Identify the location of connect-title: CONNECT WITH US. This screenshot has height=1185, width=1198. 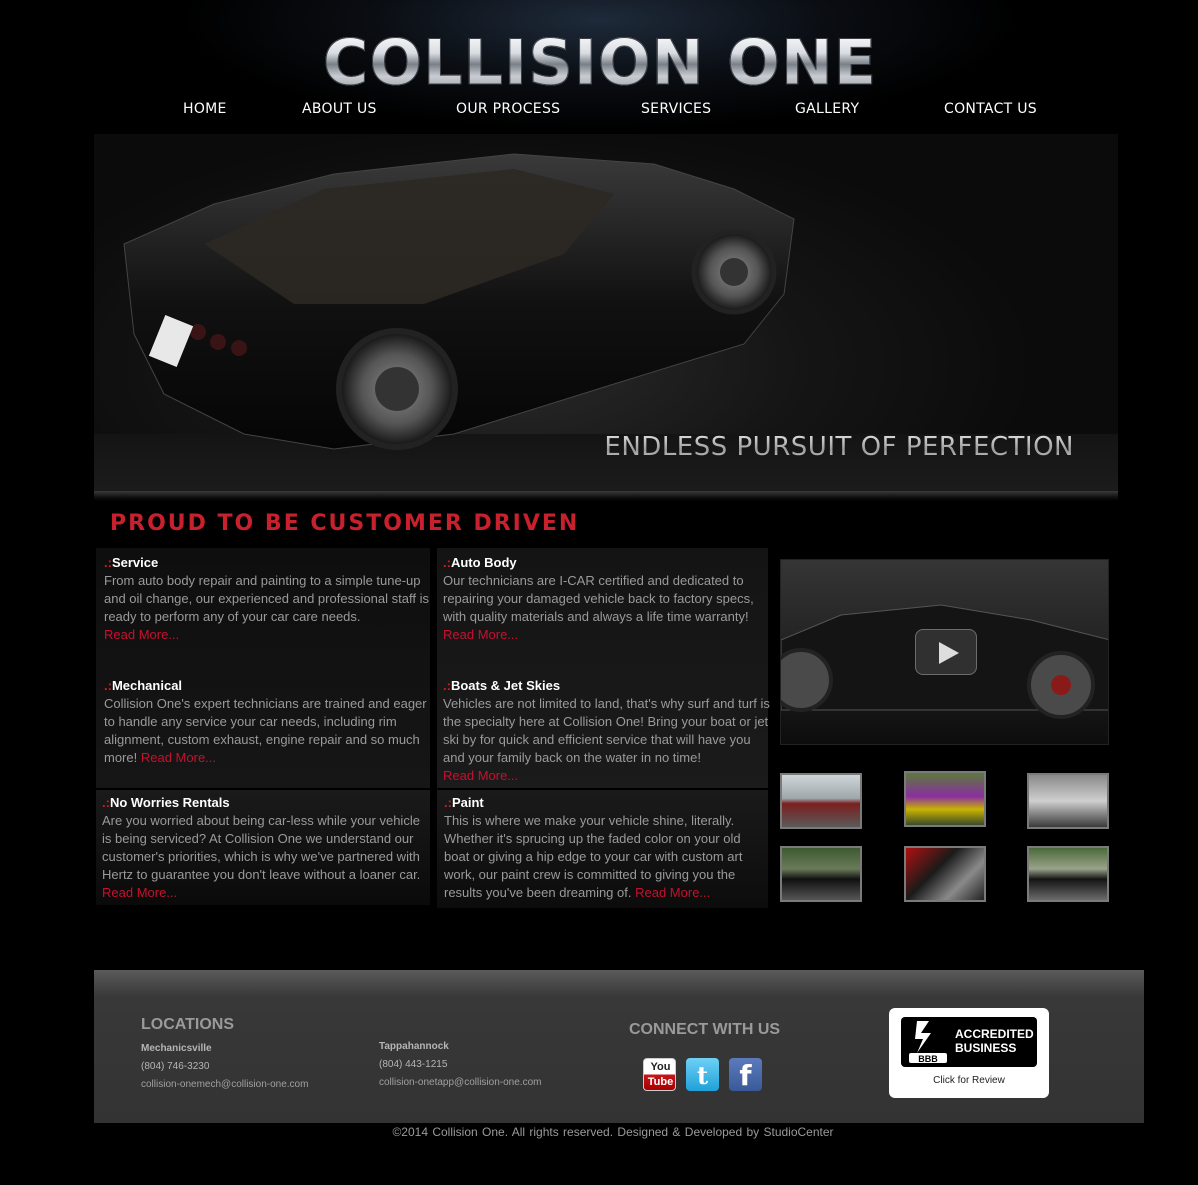
(705, 1029).